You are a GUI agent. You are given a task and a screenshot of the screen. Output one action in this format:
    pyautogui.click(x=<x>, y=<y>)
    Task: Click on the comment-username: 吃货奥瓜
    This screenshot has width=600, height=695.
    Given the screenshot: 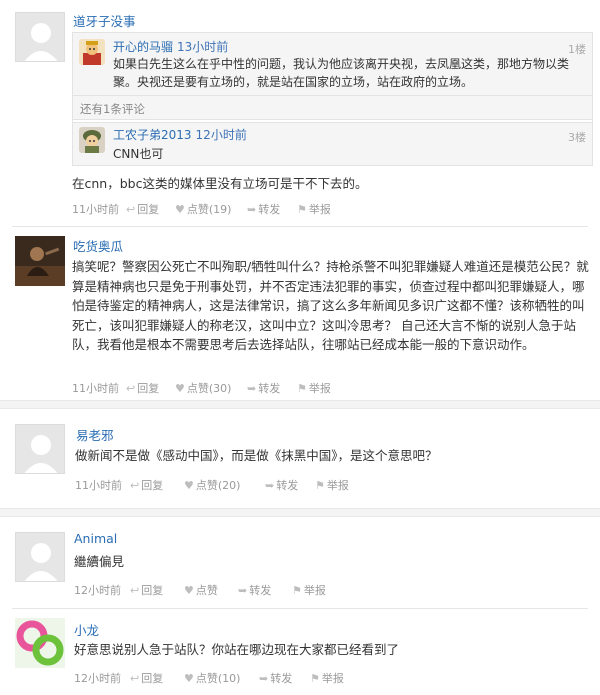 What is the action you would take?
    pyautogui.click(x=98, y=245)
    